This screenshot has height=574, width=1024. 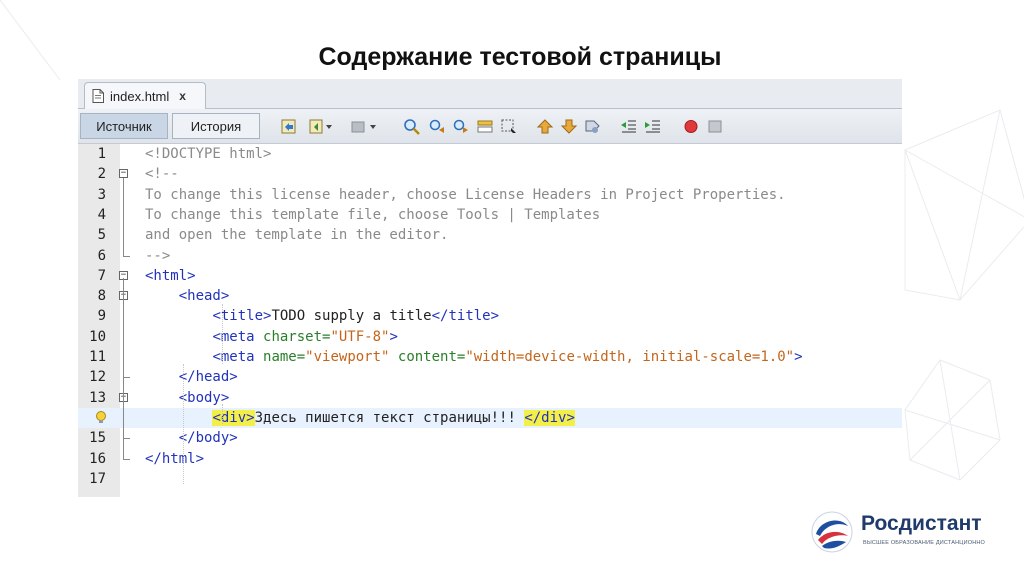 What do you see at coordinates (490, 154) in the screenshot?
I see `code-line: 1 <!DOCTYPE html>` at bounding box center [490, 154].